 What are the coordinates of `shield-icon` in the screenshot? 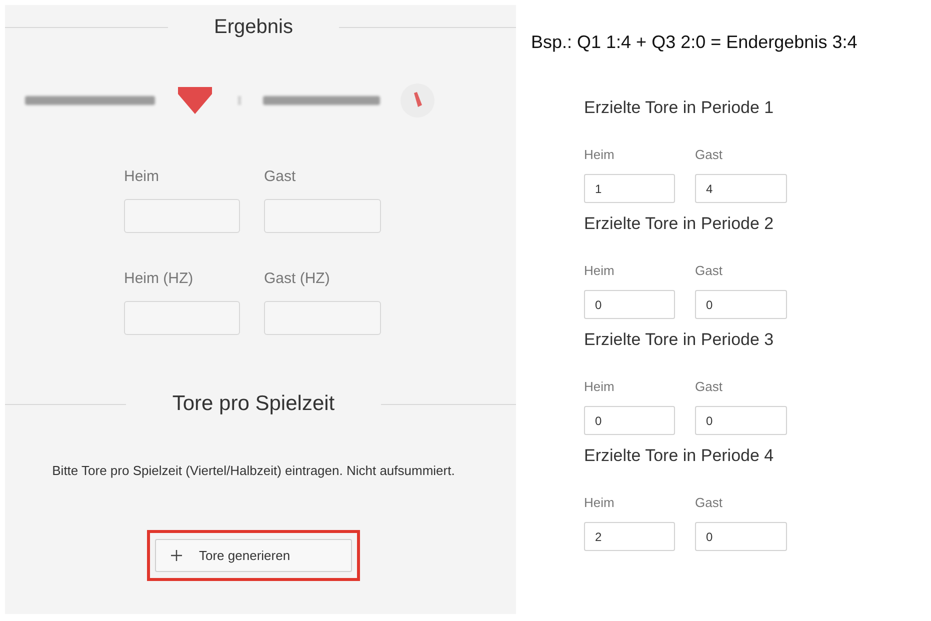 It's located at (195, 100).